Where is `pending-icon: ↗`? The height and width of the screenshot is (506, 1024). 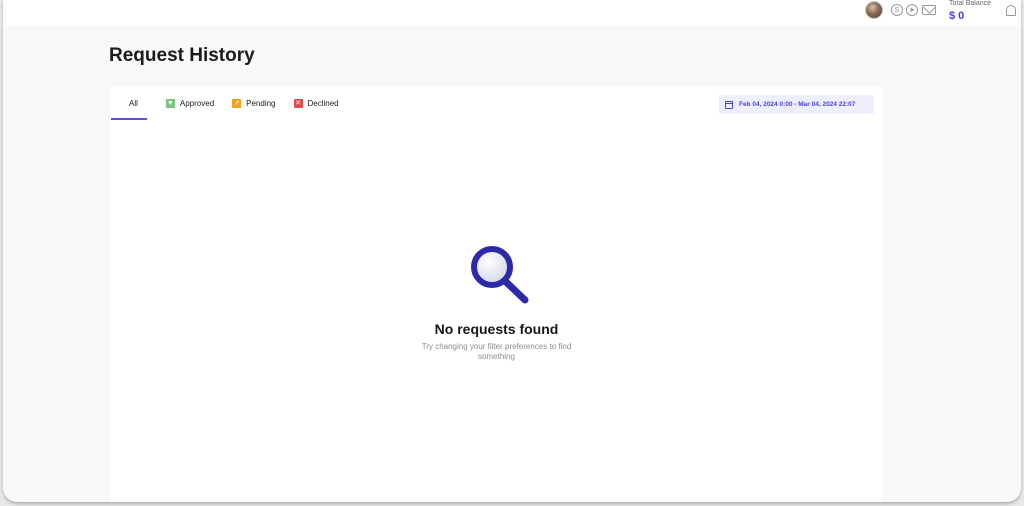
pending-icon: ↗ is located at coordinates (237, 103).